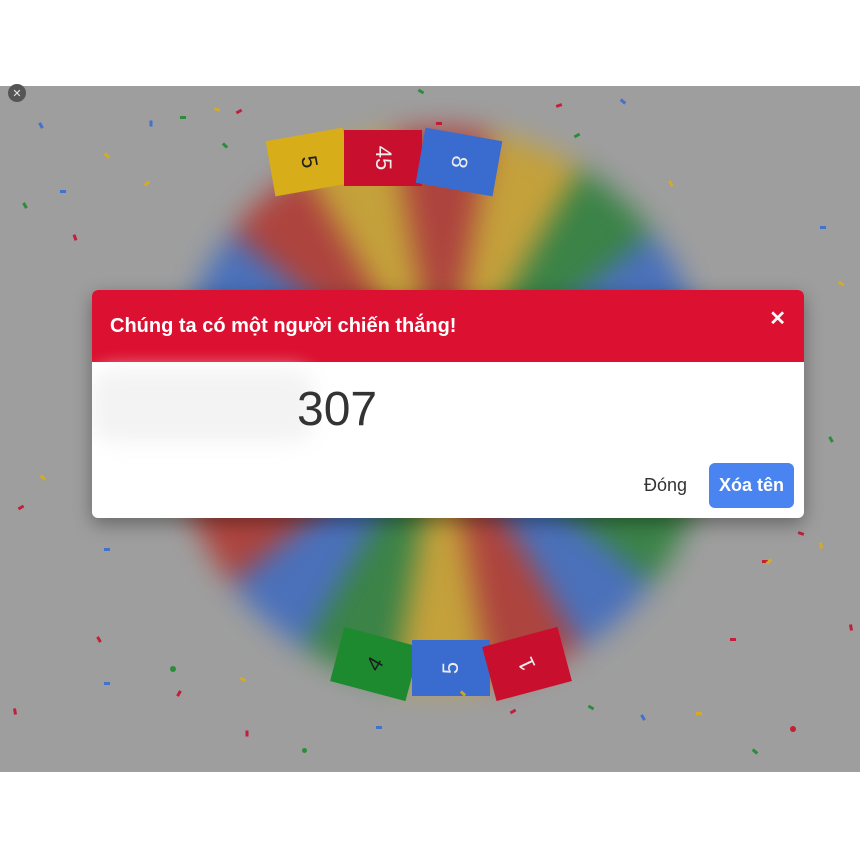 The image size is (860, 860). I want to click on segment-label: 4, so click(374, 664).